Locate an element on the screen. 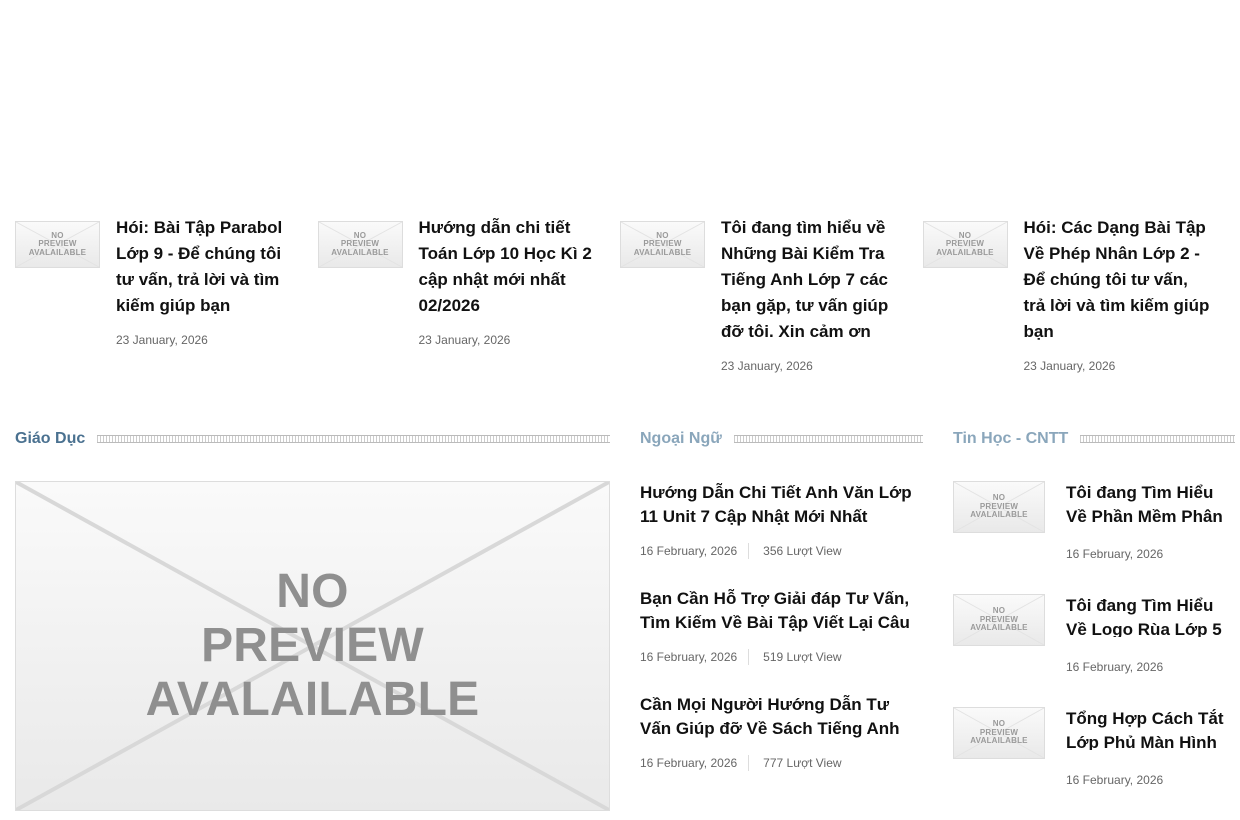 The width and height of the screenshot is (1240, 820). article-title: Tôi đang Tìm Hiểu Về Logo Rùa Lớp 5 is located at coordinates (1150, 615).